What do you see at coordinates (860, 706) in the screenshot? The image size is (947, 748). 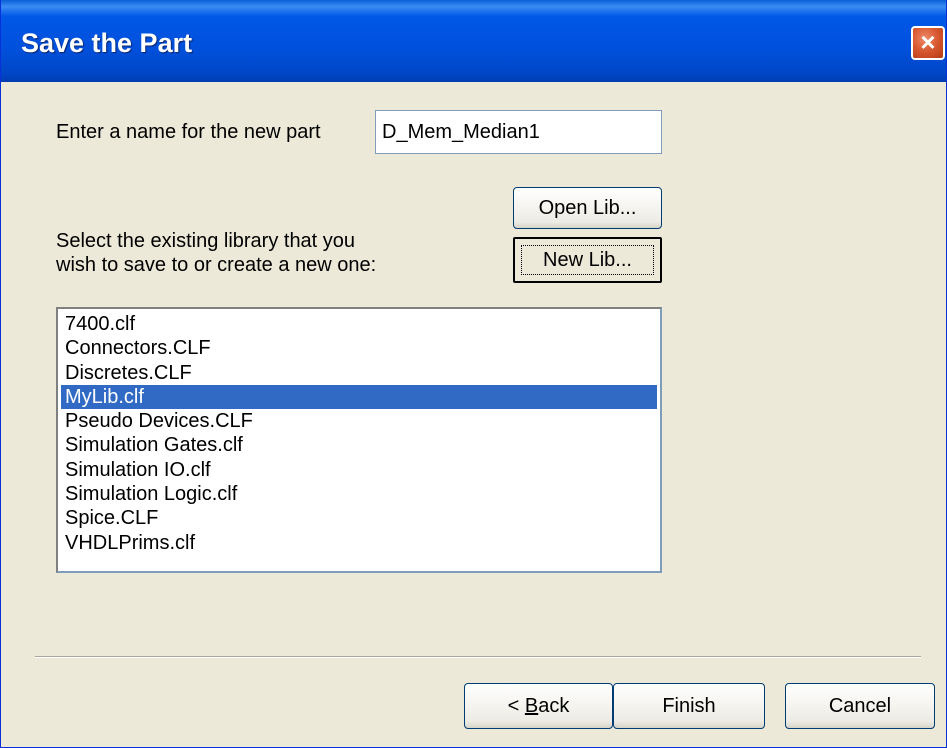 I see `cancel-button: Cancel` at bounding box center [860, 706].